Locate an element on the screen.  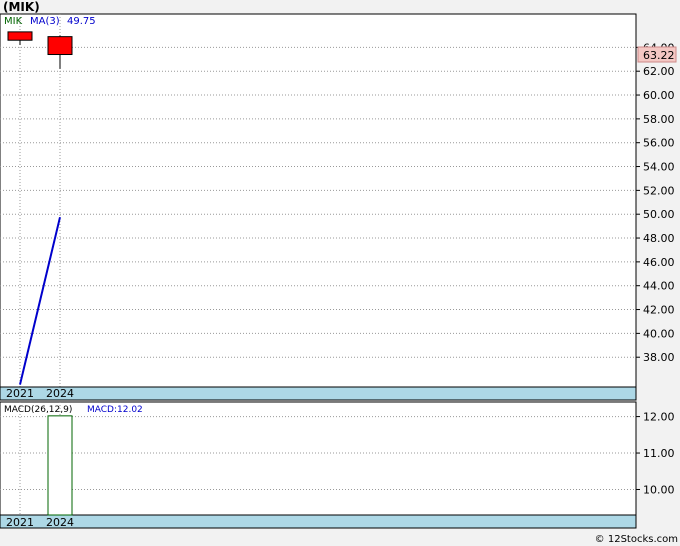
price-tick-label: 48.00 is located at coordinates (659, 238).